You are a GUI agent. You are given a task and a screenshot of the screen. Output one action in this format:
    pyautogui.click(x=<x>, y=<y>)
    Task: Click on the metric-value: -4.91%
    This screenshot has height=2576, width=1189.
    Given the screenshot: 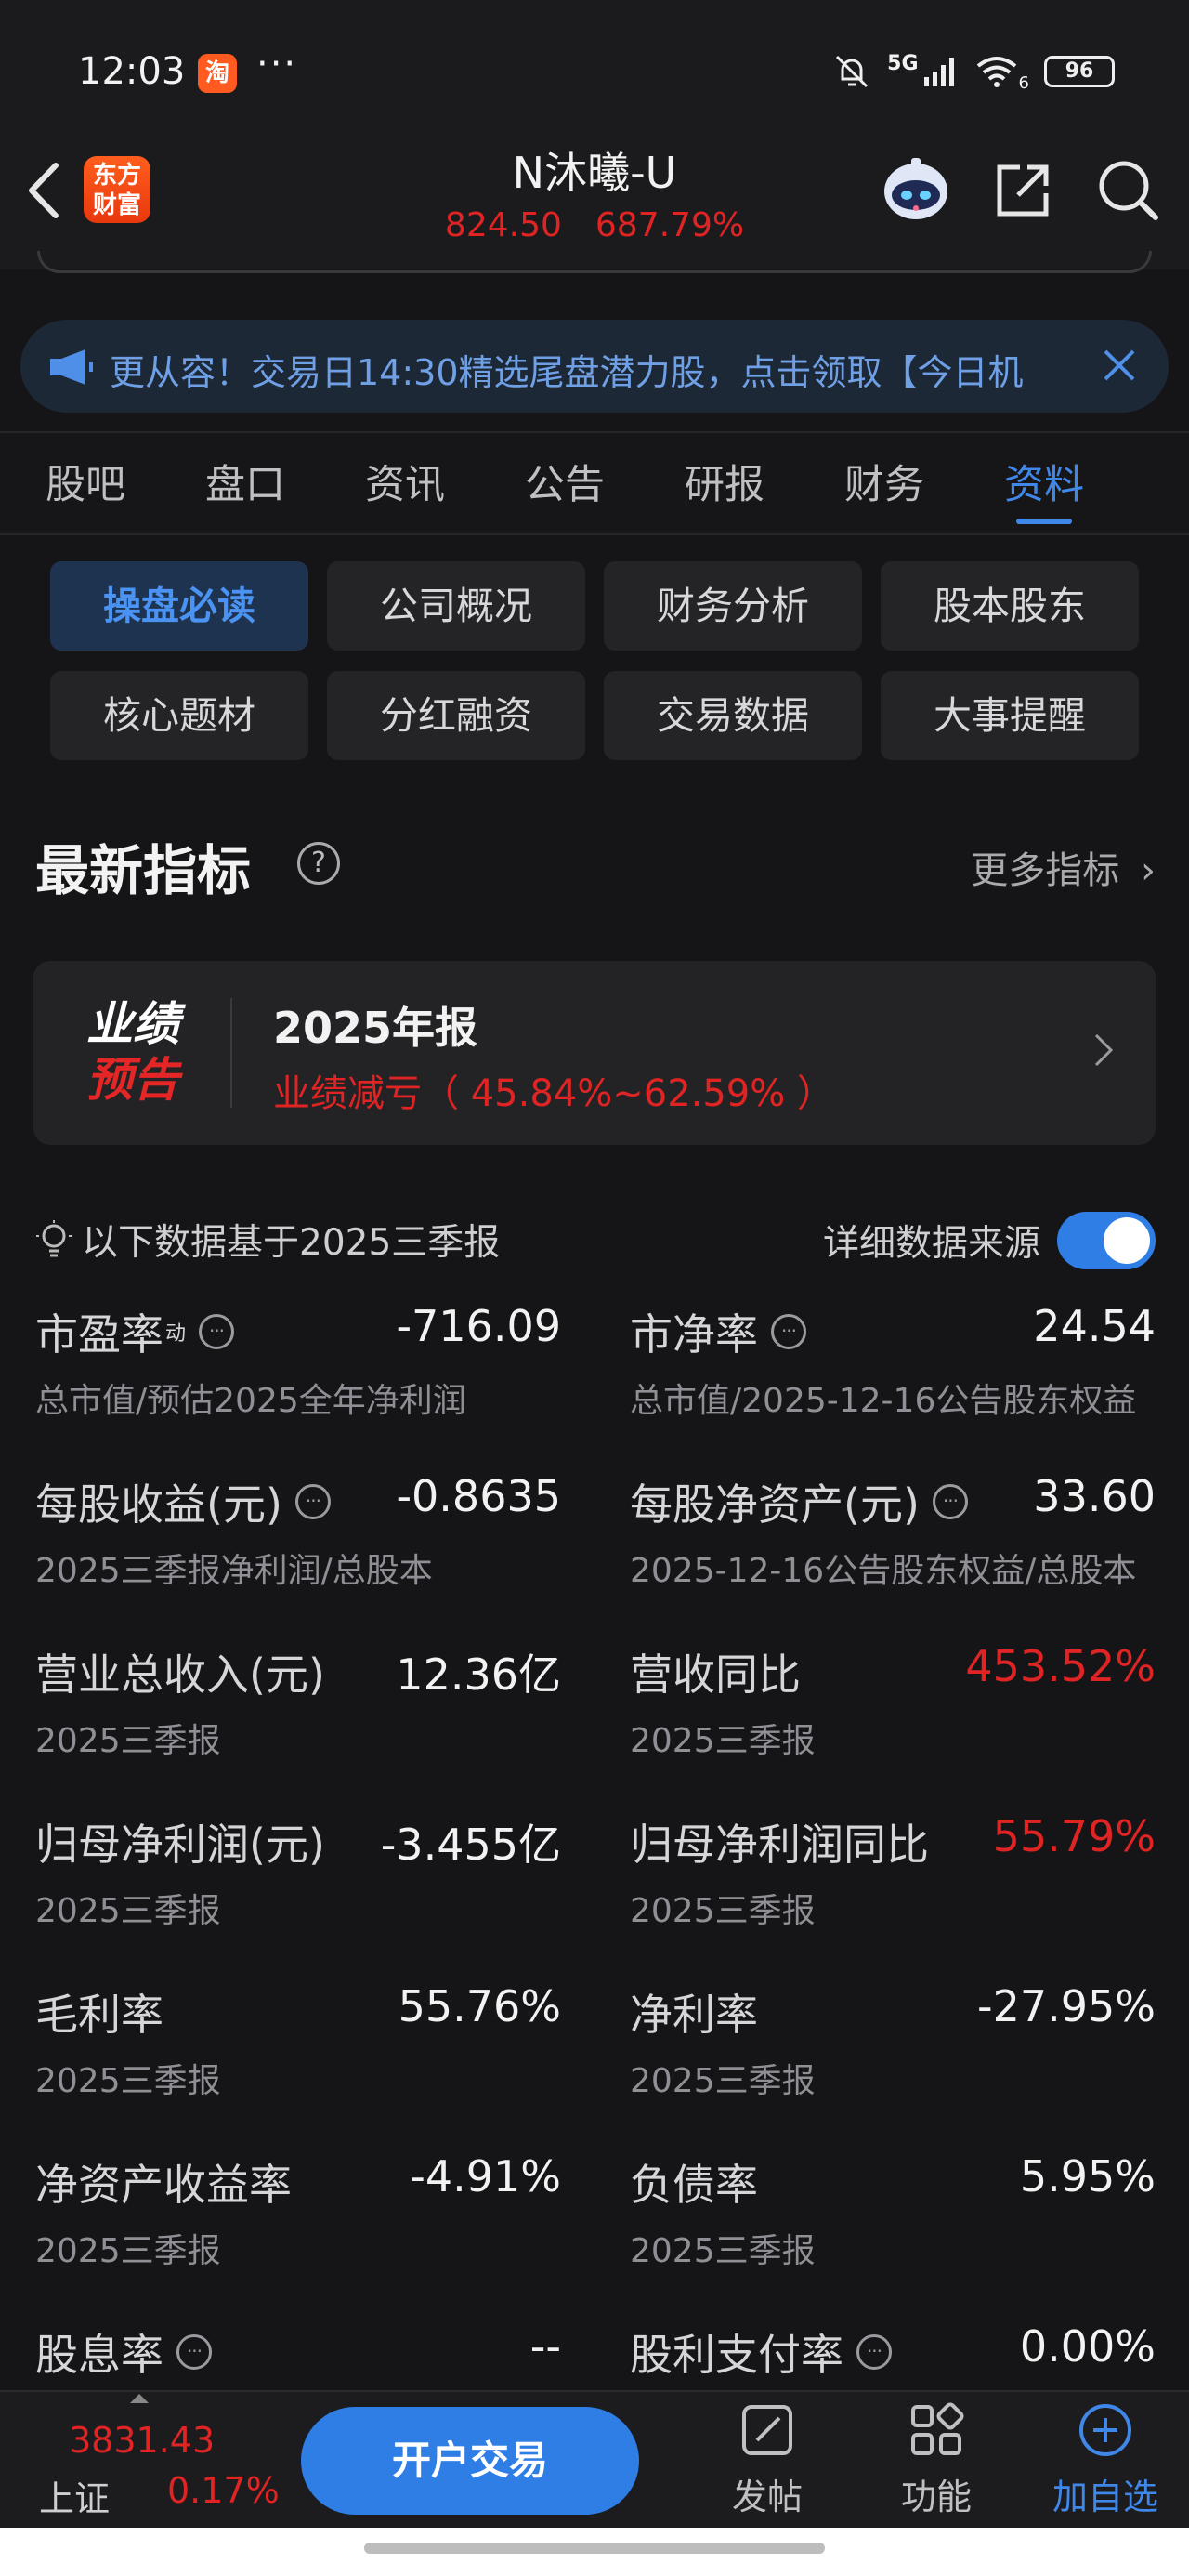 What is the action you would take?
    pyautogui.click(x=485, y=2176)
    